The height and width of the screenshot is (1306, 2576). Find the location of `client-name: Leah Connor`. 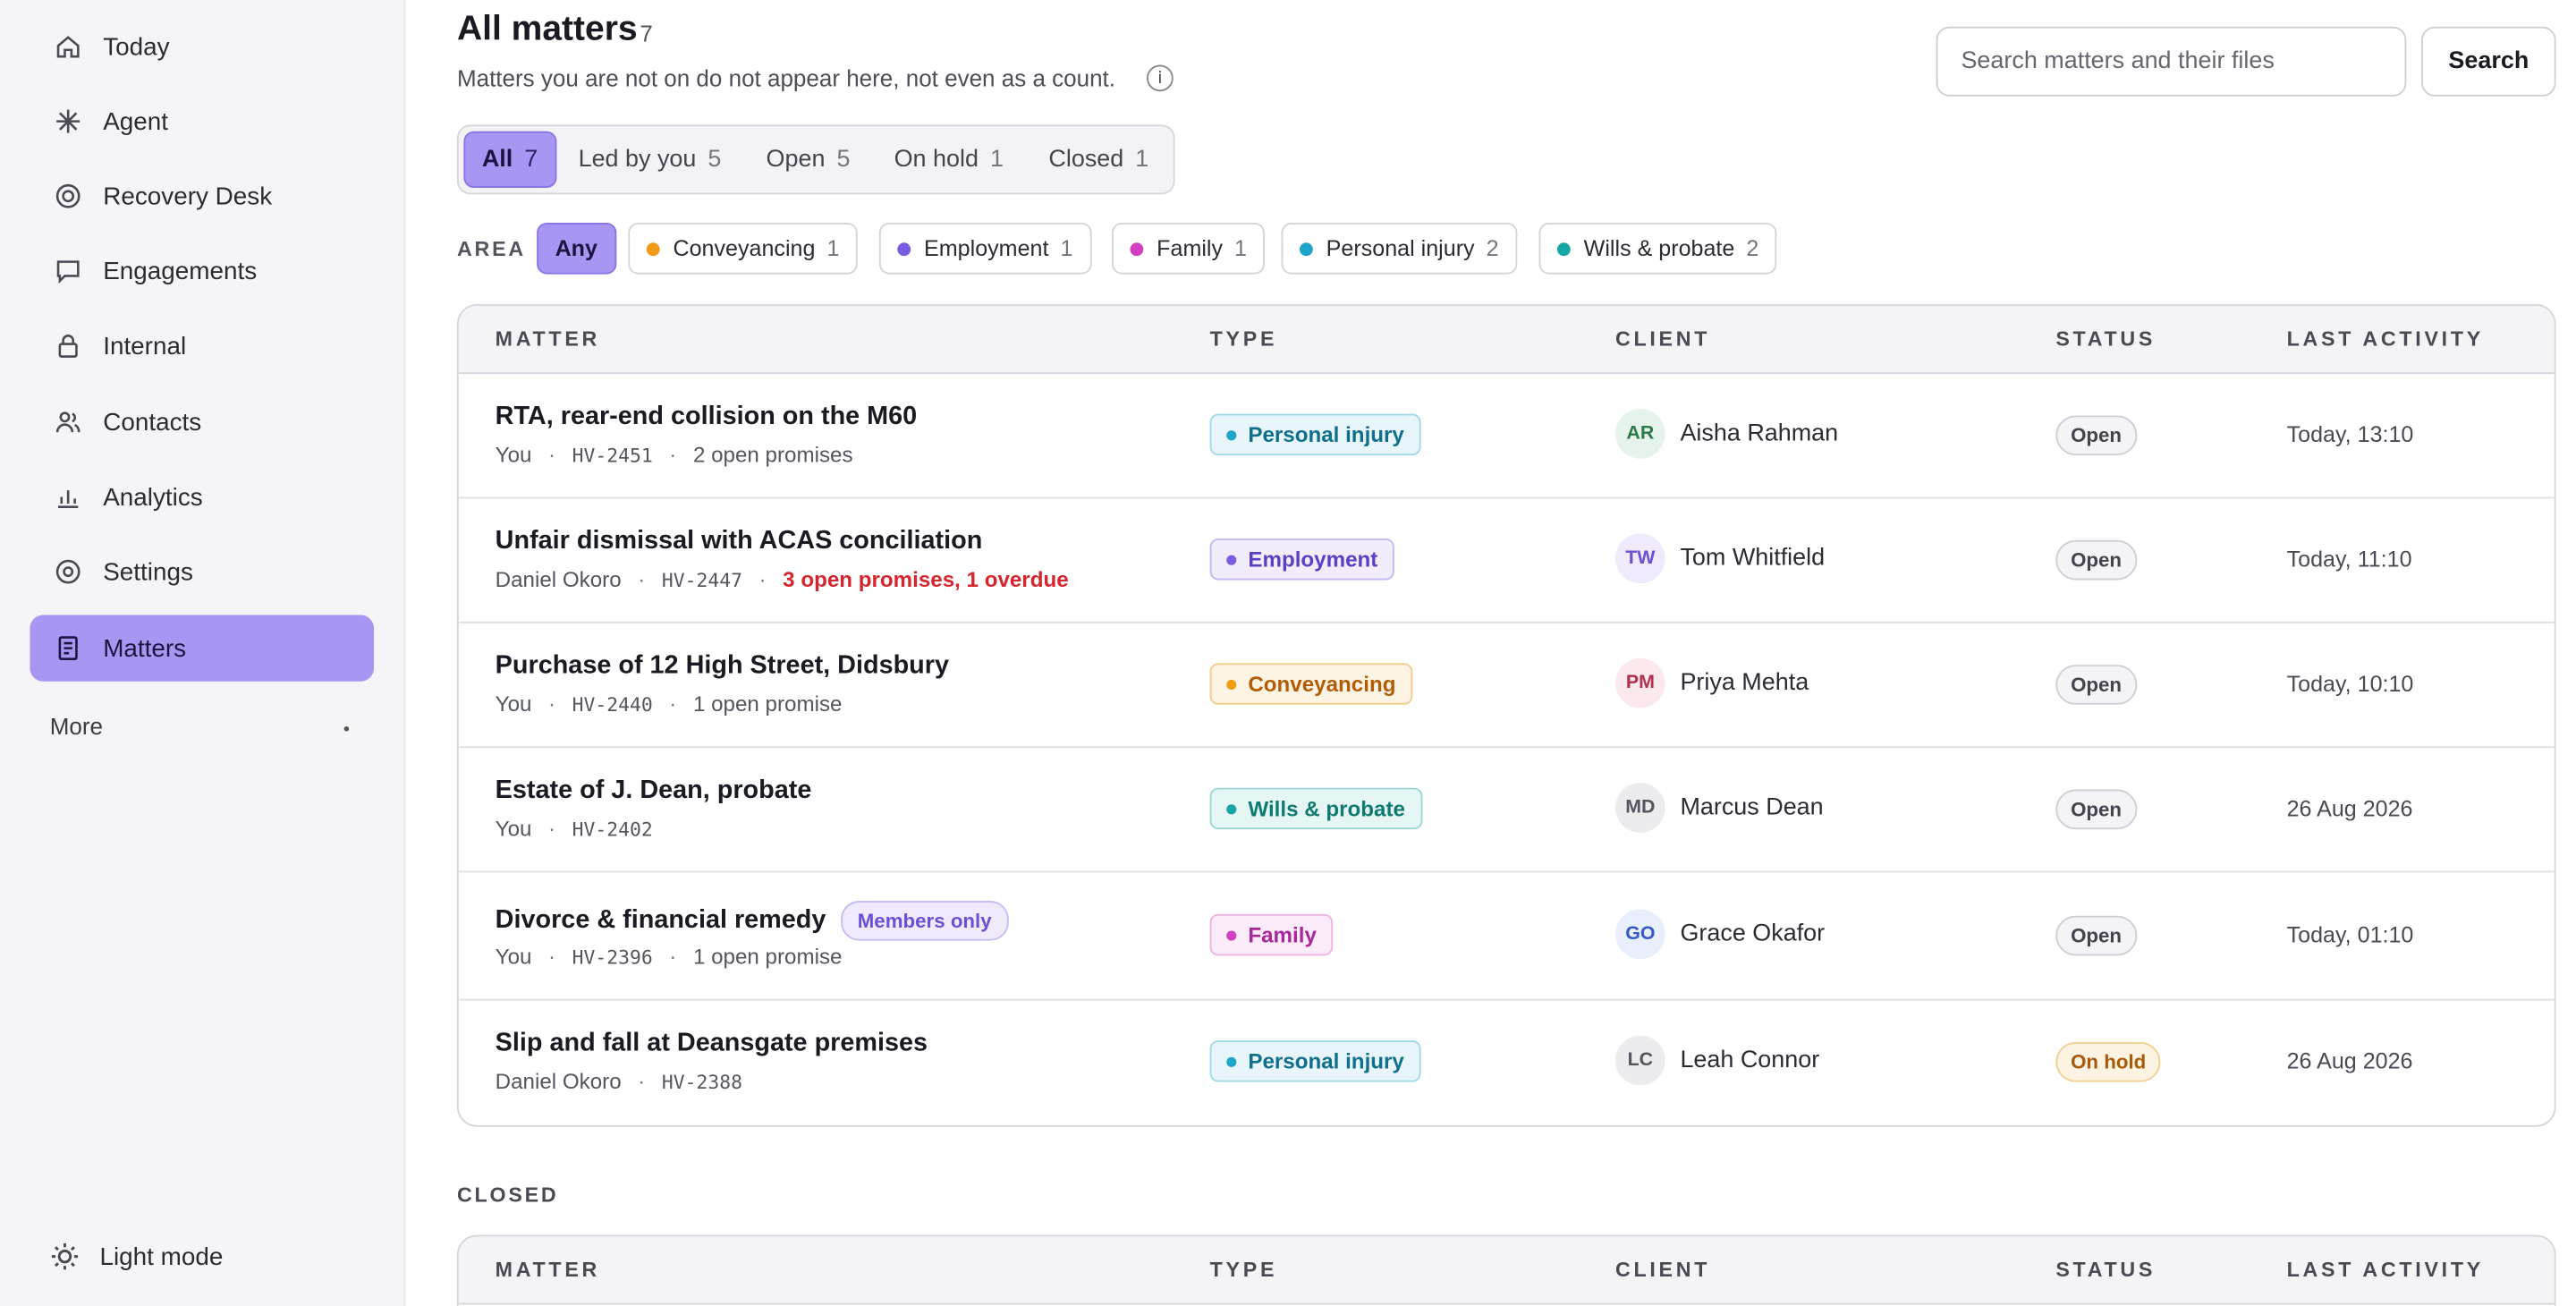

client-name: Leah Connor is located at coordinates (1749, 1060).